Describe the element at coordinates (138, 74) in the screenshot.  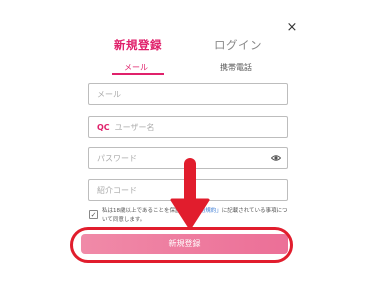
I see `active-subtab-indicator` at that location.